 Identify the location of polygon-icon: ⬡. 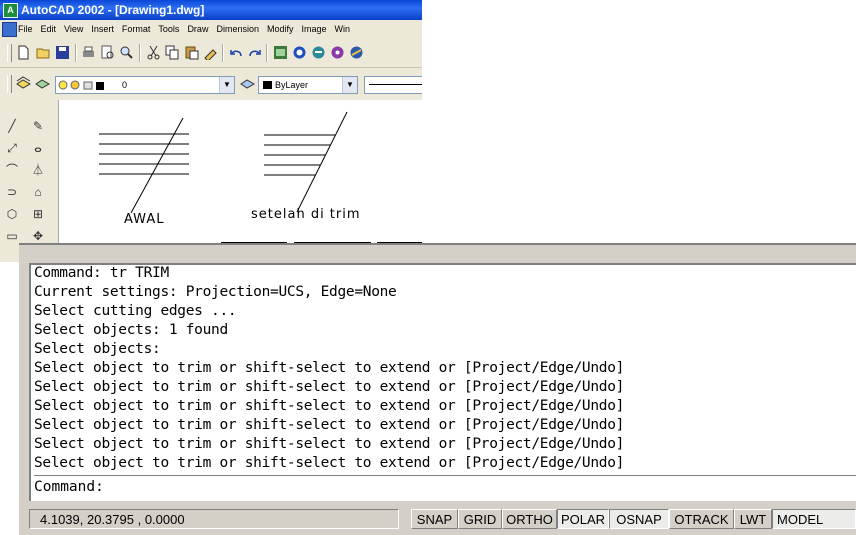
(12, 214).